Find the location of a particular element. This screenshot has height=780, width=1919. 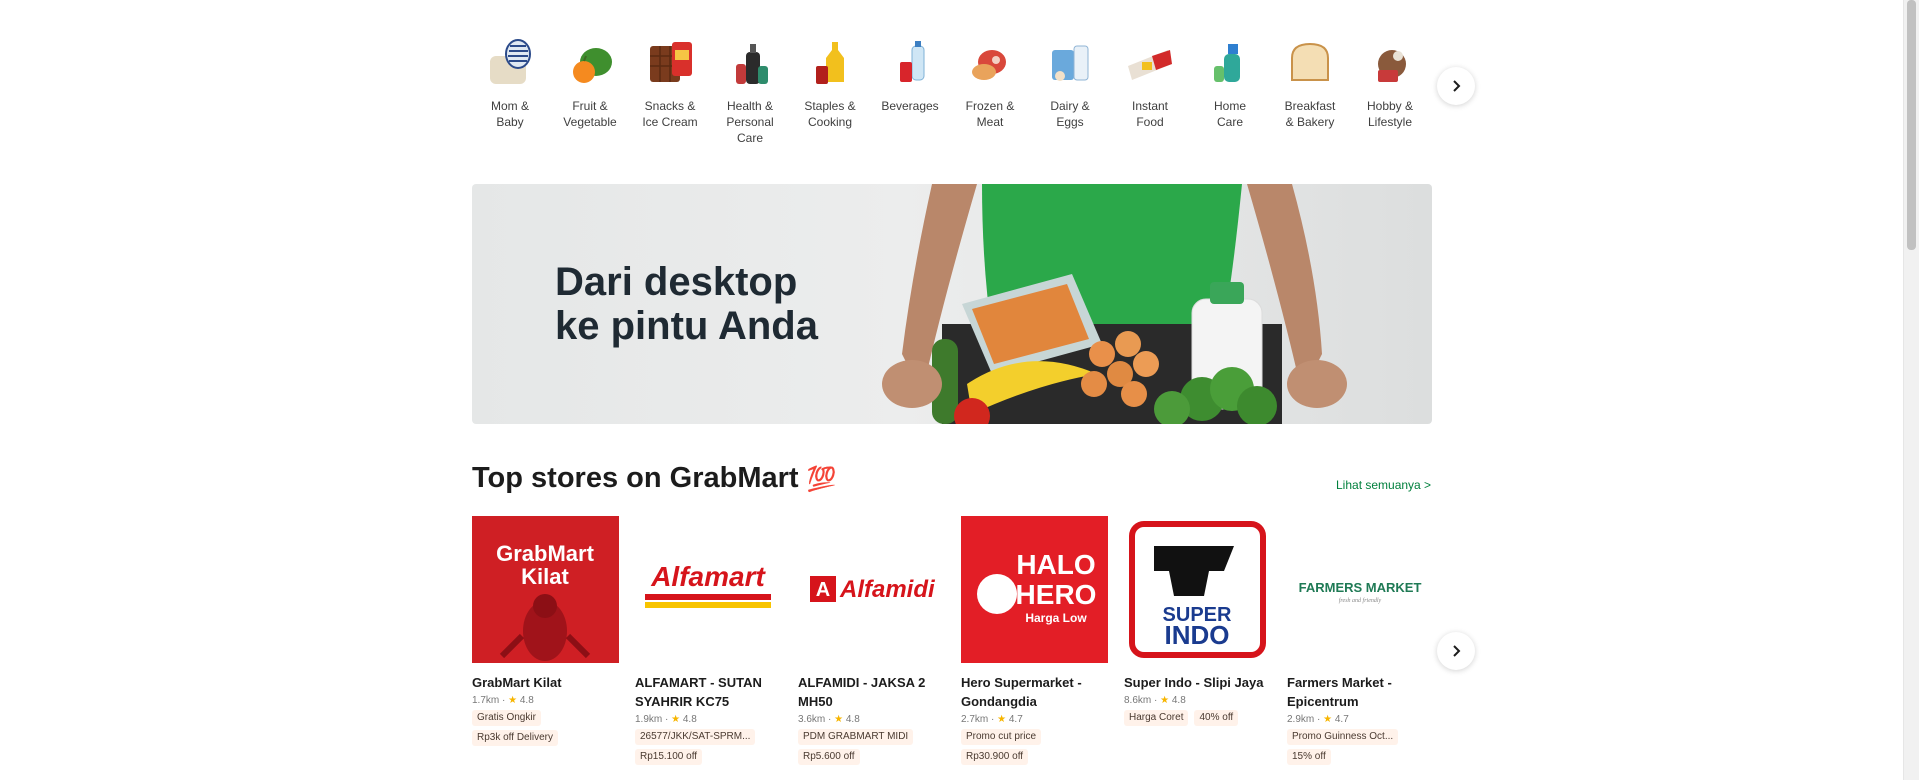

stores-next-button is located at coordinates (1456, 651).